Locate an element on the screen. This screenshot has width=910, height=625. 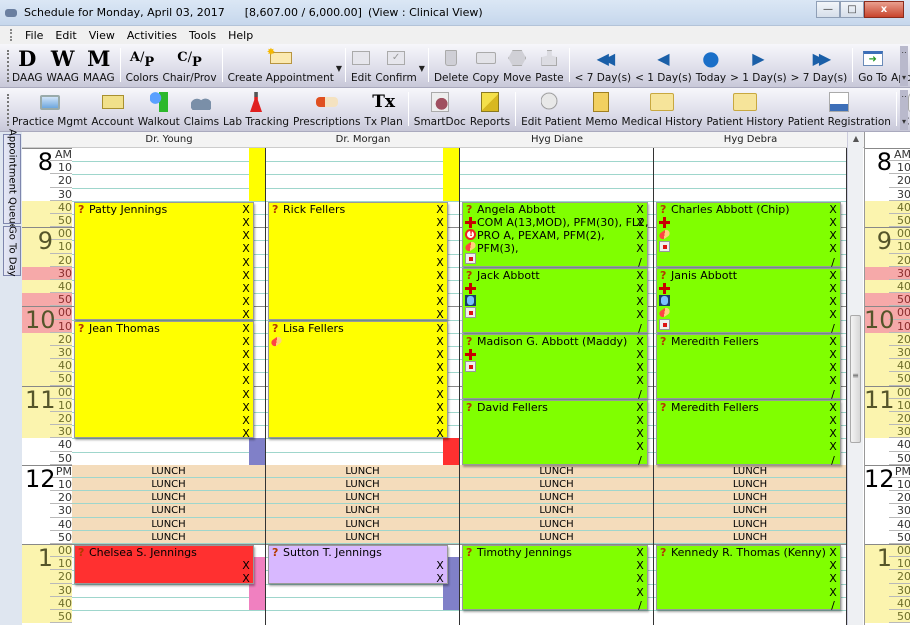
vertical-scrollbar: ▲ ≡ is located at coordinates (855, 378).